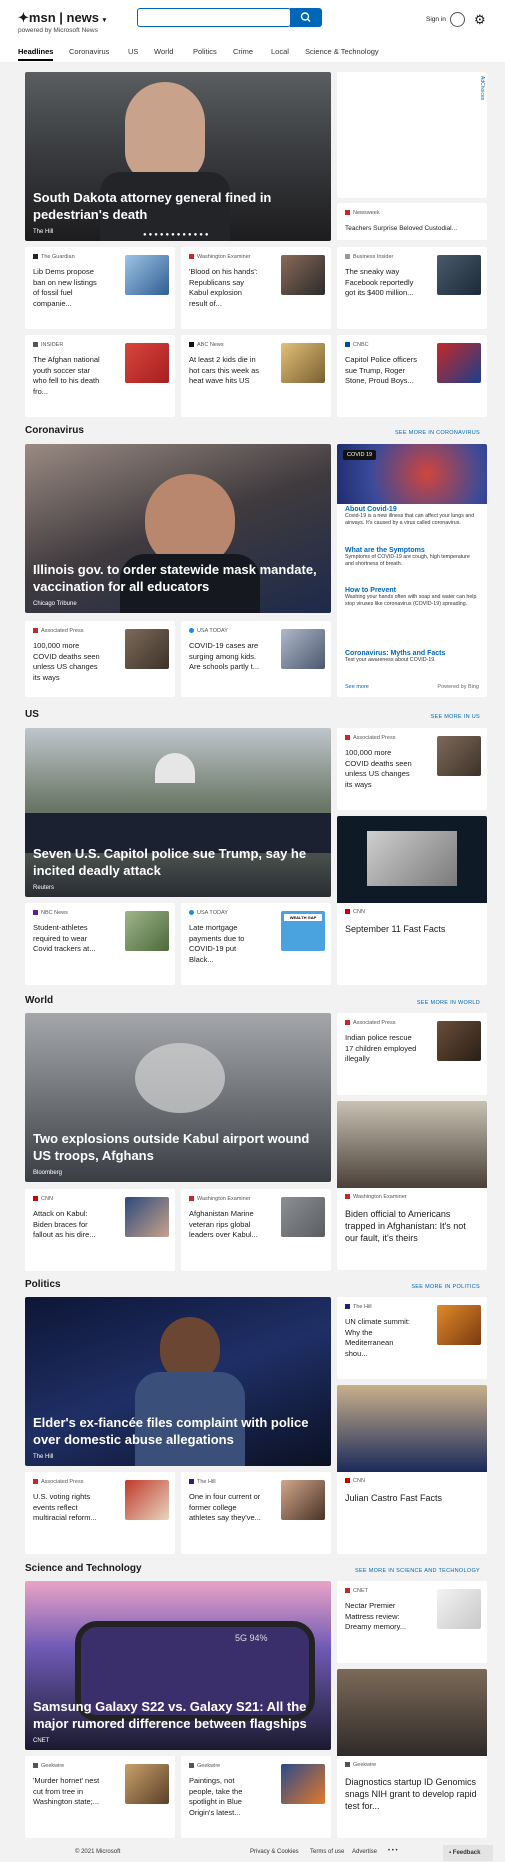  What do you see at coordinates (44, 888) in the screenshot?
I see `hero-source: Reuters` at bounding box center [44, 888].